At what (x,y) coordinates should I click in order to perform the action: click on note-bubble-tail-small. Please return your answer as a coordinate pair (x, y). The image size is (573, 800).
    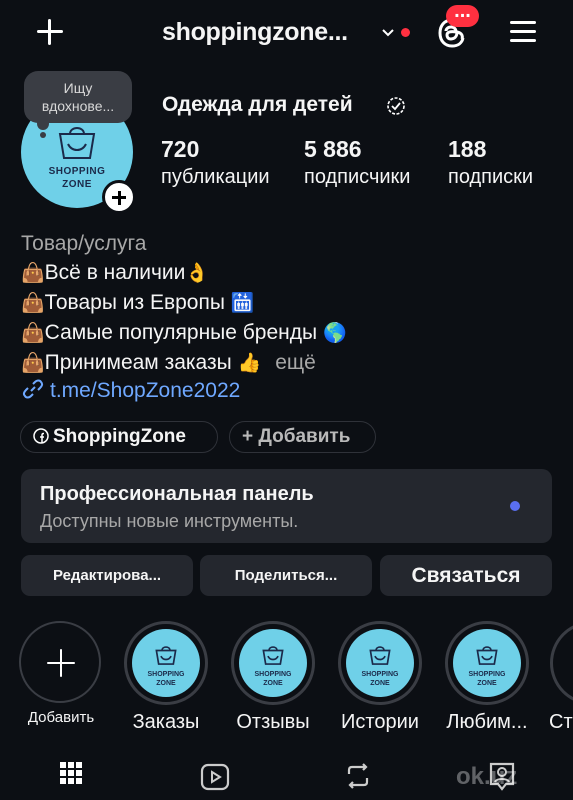
    Looking at the image, I should click on (43, 135).